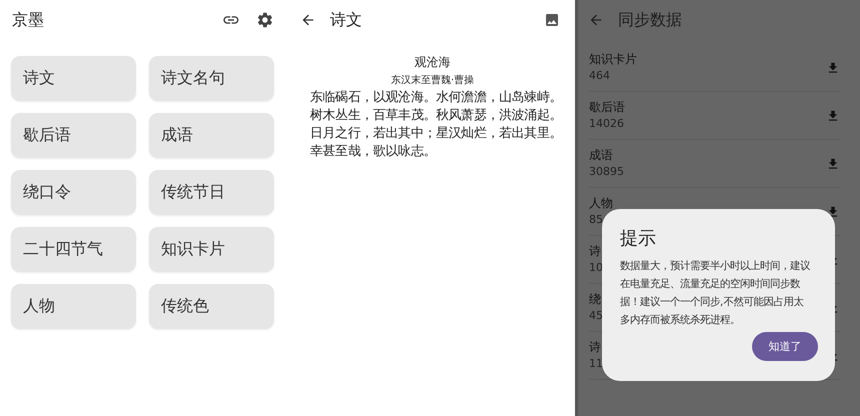 The height and width of the screenshot is (416, 860). Describe the element at coordinates (596, 364) in the screenshot. I see `item-count: 11` at that location.